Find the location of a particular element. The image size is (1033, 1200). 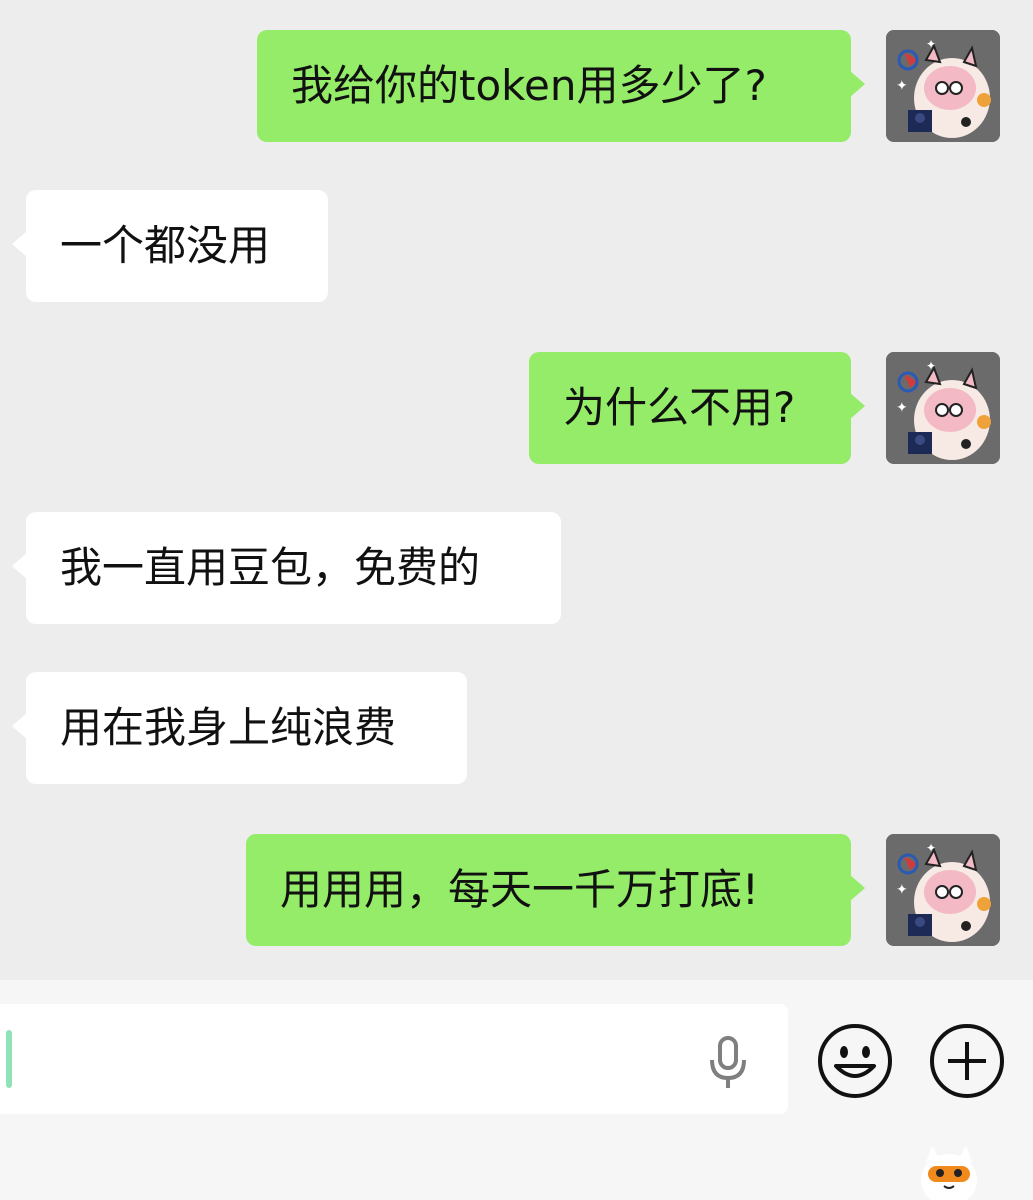

mascot-icon is located at coordinates (949, 1173).